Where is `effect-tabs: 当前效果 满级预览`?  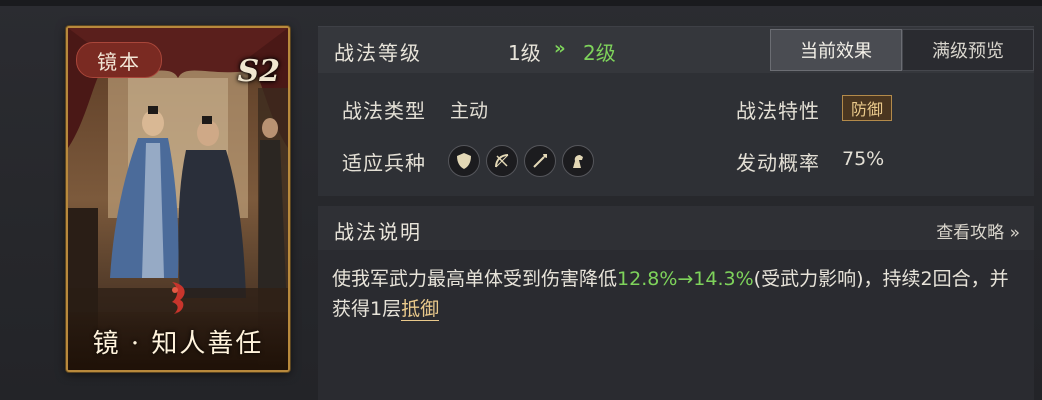
effect-tabs: 当前效果 满级预览 is located at coordinates (902, 50).